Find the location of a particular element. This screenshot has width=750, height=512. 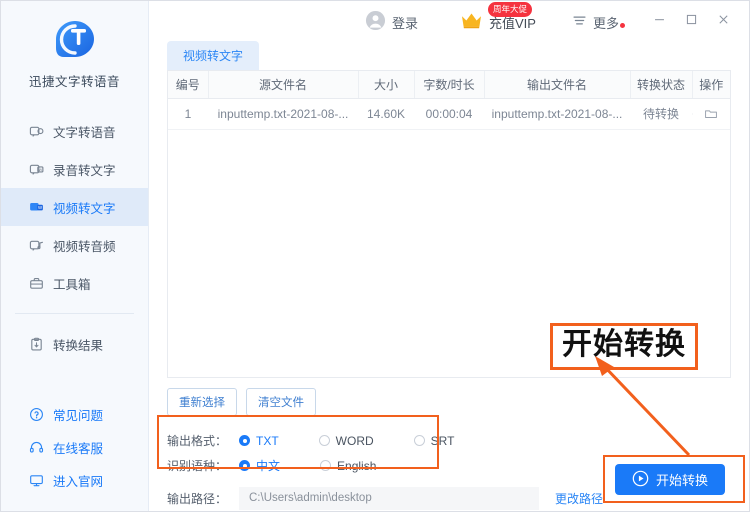

sidebar-nav: 文字转语音 W 录音转文字 W 视频转文字 视频转音频 工具箱 转换结果 is located at coordinates (74, 237).